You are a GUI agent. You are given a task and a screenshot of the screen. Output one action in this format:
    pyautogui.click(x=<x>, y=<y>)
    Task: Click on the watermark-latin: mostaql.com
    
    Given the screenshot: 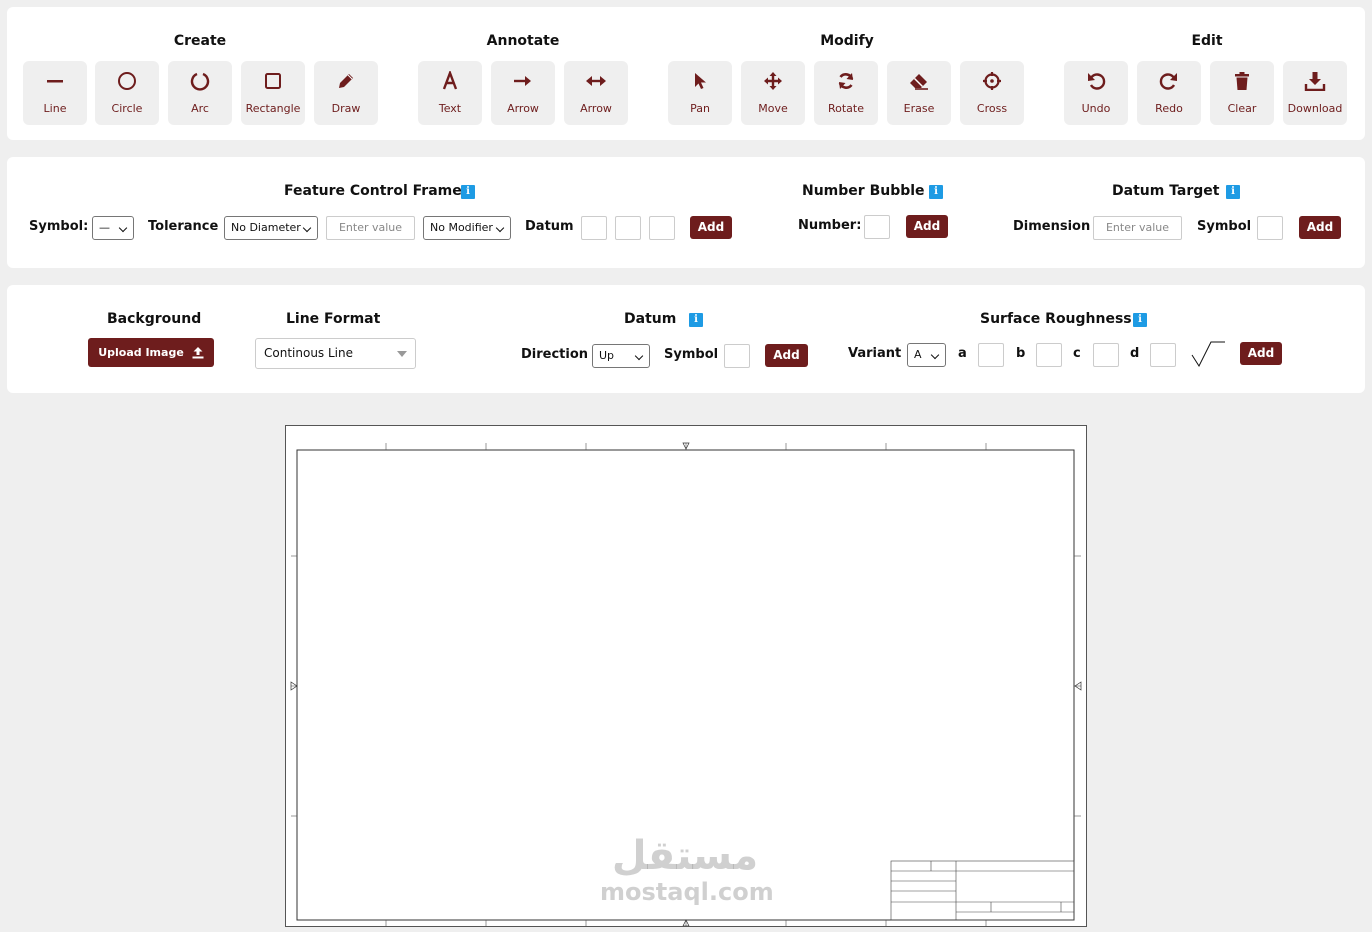 What is the action you would take?
    pyautogui.click(x=687, y=892)
    